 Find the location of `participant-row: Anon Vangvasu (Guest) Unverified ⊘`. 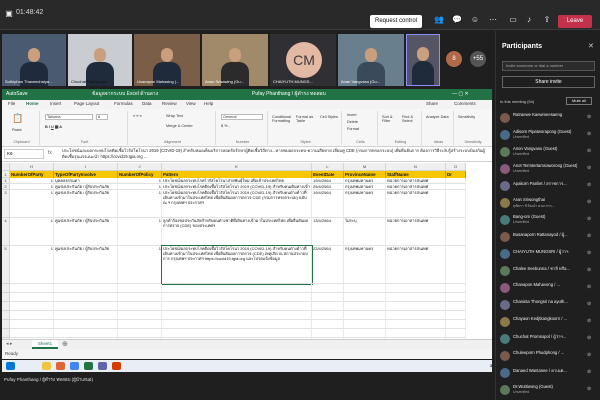

participant-row: Anon Vangvasu (Guest) Unverified ⊘ is located at coordinates (548, 153).